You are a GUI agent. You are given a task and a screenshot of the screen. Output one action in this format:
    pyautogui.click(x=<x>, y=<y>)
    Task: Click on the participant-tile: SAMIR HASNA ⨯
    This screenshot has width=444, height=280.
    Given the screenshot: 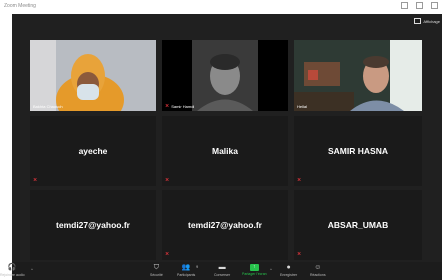 What is the action you would take?
    pyautogui.click(x=358, y=151)
    